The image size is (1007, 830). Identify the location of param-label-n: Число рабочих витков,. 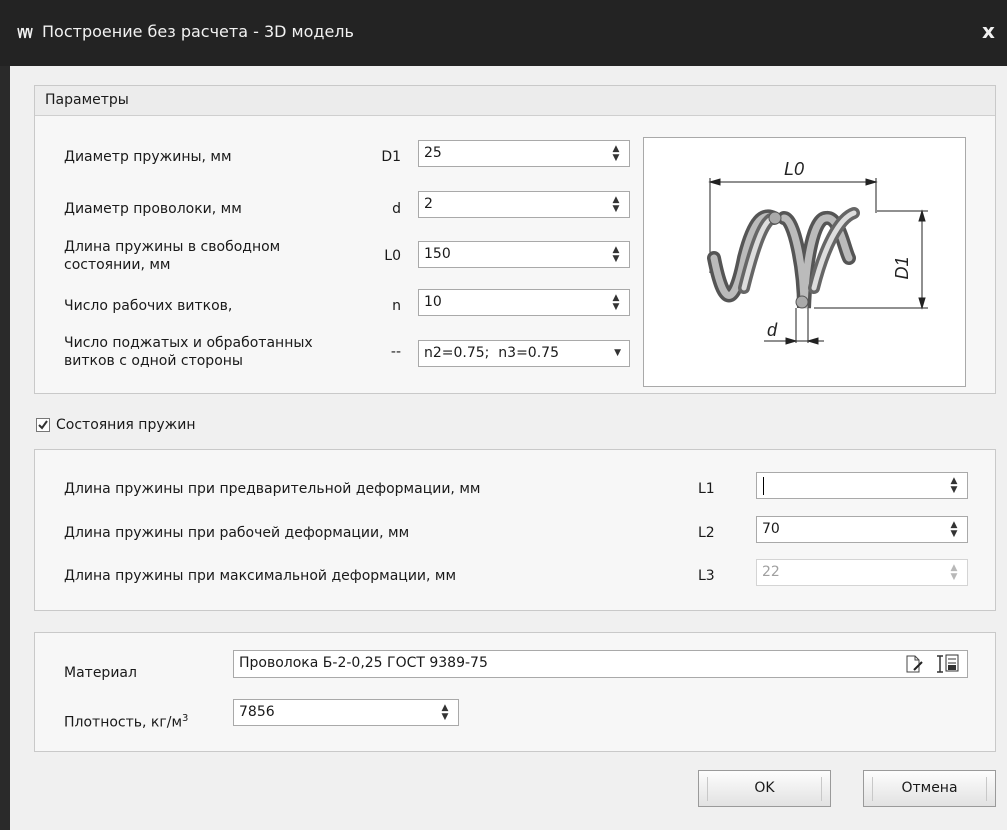
(148, 306).